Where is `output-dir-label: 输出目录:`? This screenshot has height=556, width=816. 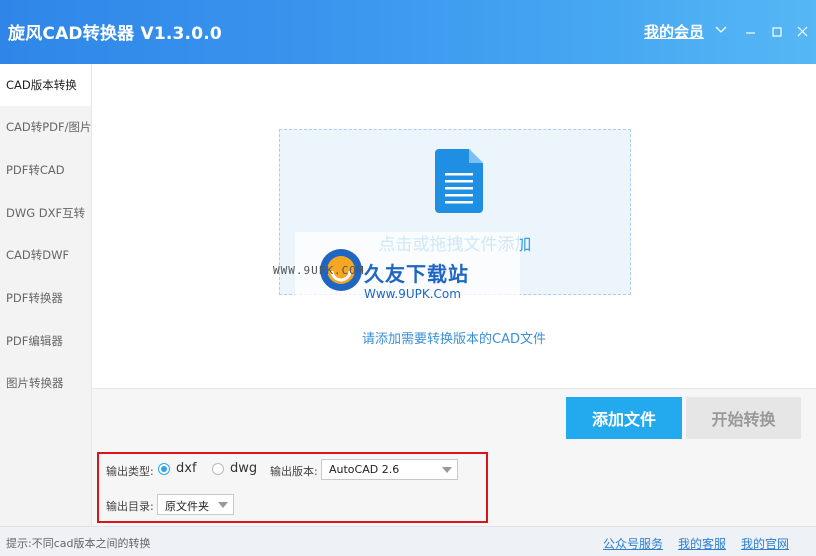 output-dir-label: 输出目录: is located at coordinates (130, 506).